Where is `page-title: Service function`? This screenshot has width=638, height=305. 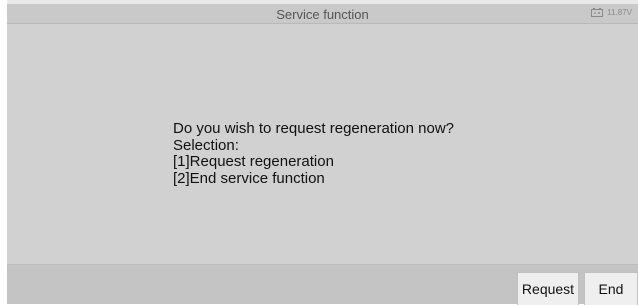
page-title: Service function is located at coordinates (322, 14).